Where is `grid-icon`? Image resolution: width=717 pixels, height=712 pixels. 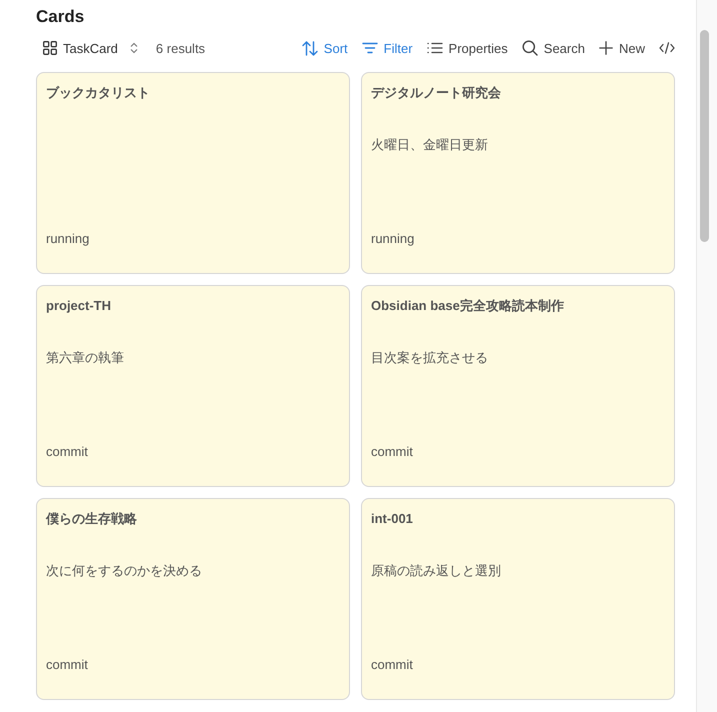 grid-icon is located at coordinates (50, 48).